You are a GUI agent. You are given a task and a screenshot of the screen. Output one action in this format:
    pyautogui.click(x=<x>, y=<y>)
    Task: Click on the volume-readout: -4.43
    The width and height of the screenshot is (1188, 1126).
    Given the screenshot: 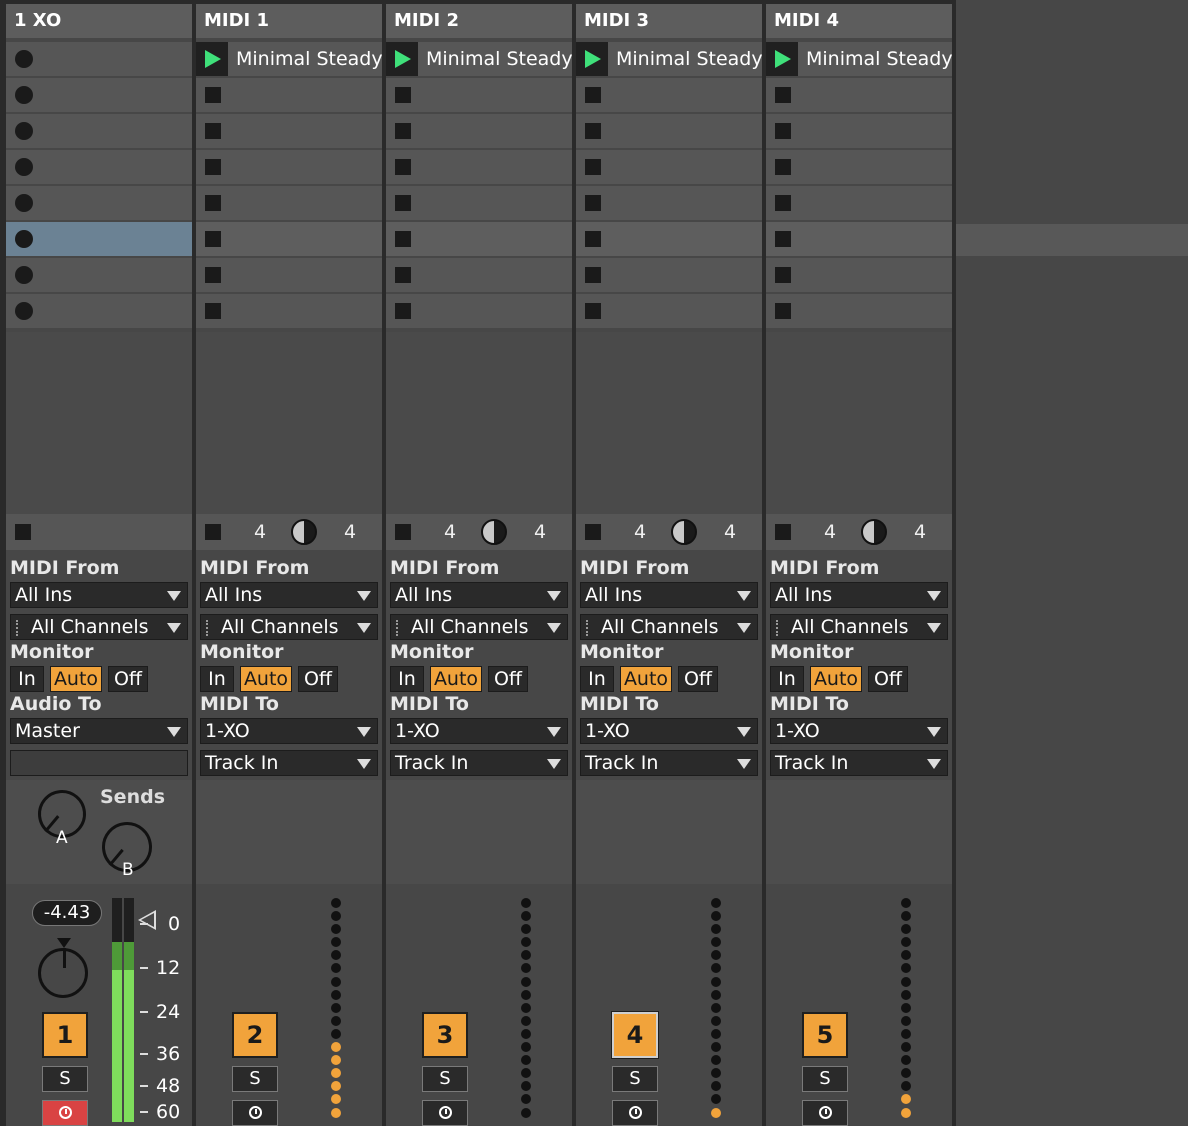 What is the action you would take?
    pyautogui.click(x=67, y=913)
    